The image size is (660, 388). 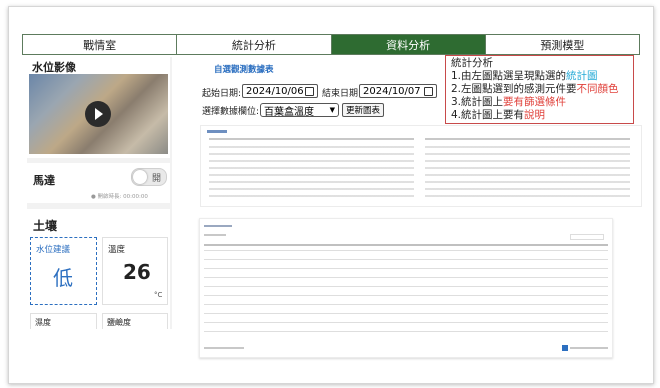 What do you see at coordinates (597, 89) in the screenshot?
I see `callout-highlight: 不同顏色` at bounding box center [597, 89].